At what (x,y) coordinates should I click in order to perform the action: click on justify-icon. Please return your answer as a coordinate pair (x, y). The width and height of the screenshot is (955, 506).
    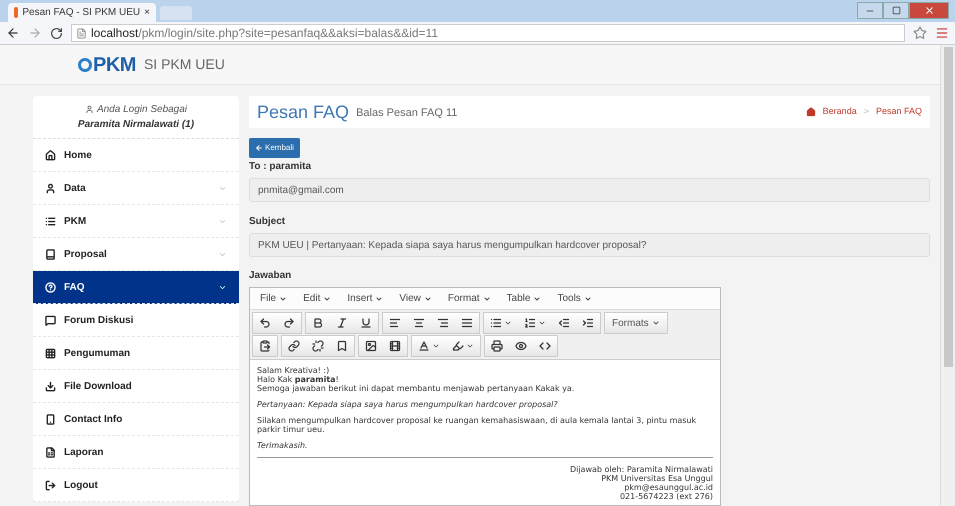
    Looking at the image, I should click on (467, 323).